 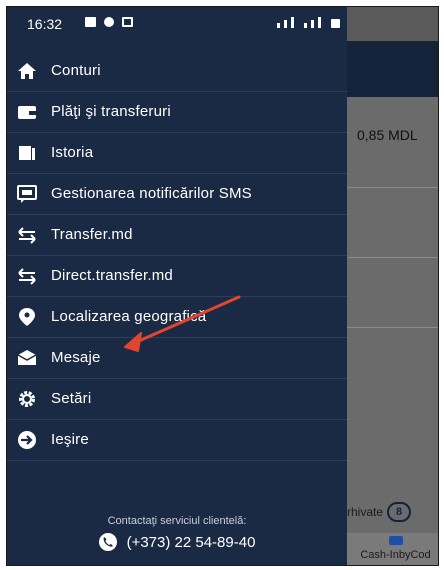 I want to click on phone-link: (+373) 22 54-89-40, so click(x=177, y=542).